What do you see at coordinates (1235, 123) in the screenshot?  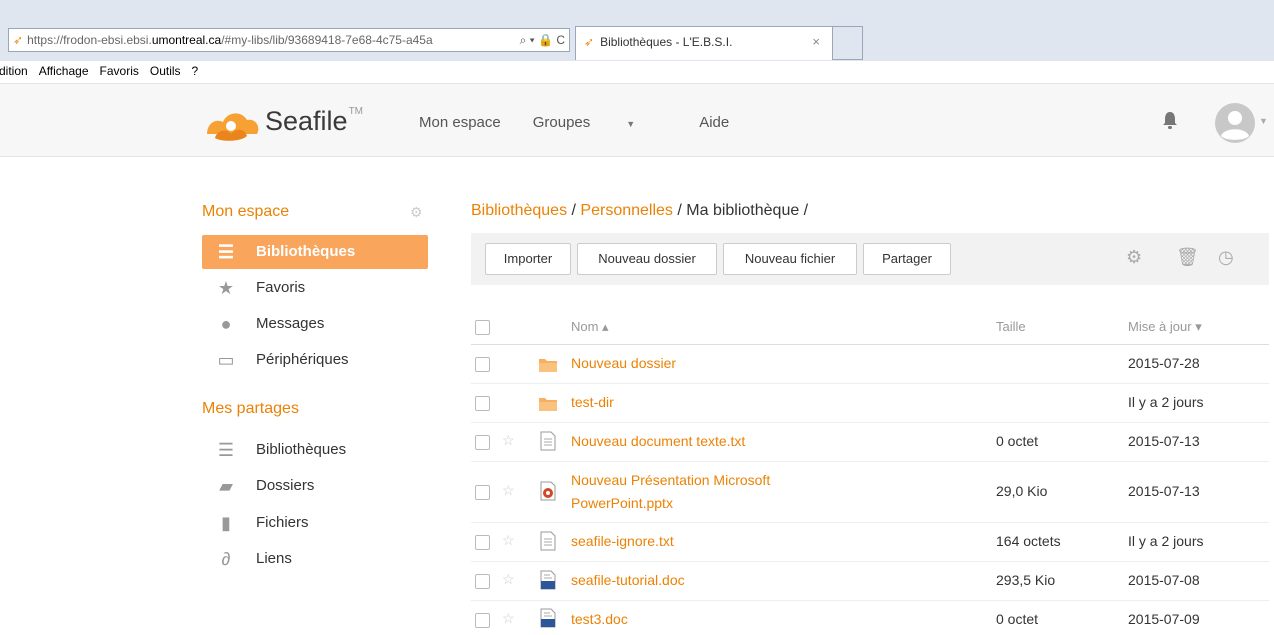 I see `avatar` at bounding box center [1235, 123].